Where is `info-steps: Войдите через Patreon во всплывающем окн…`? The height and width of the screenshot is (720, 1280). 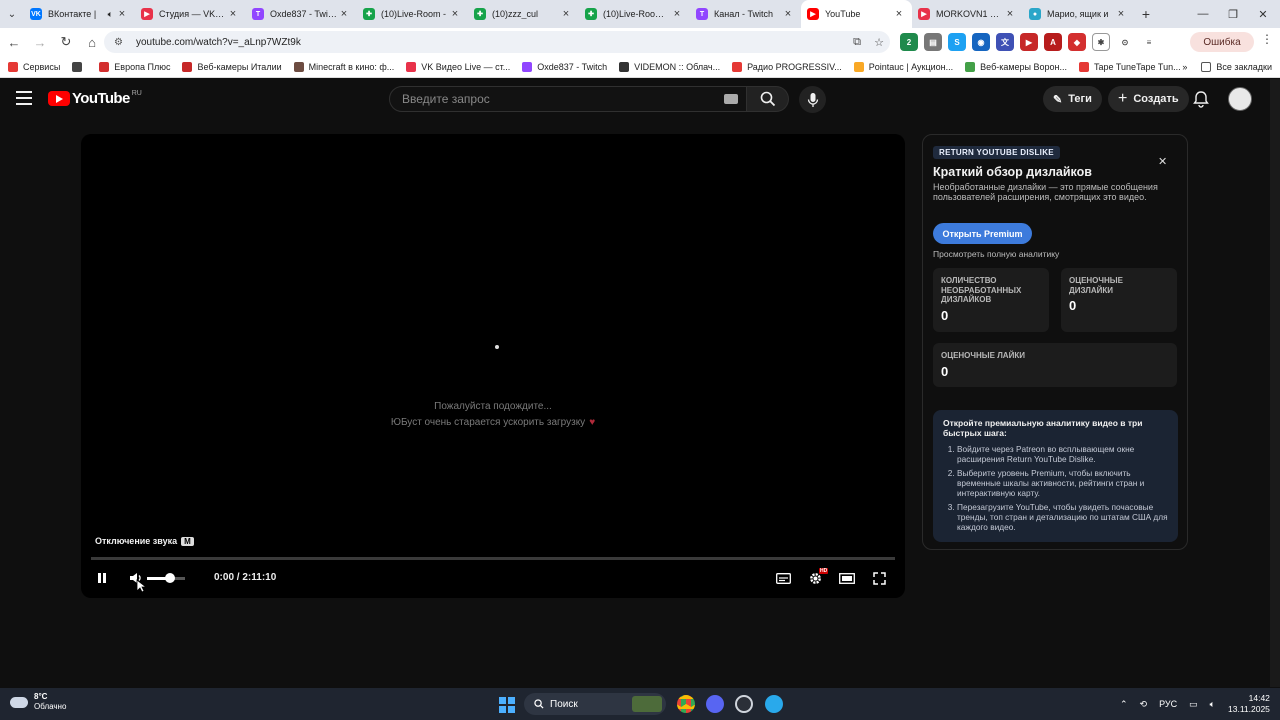
info-steps: Войдите через Patreon во всплывающем окн… is located at coordinates (1055, 488).